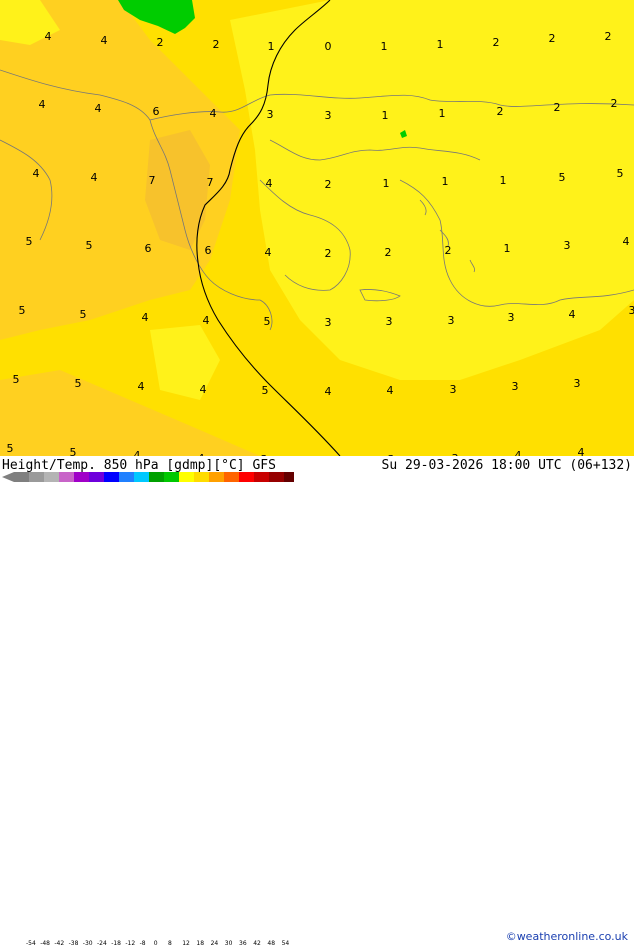 The width and height of the screenshot is (634, 947). Describe the element at coordinates (74, 943) in the screenshot. I see `scale-tick-label: -38` at that location.